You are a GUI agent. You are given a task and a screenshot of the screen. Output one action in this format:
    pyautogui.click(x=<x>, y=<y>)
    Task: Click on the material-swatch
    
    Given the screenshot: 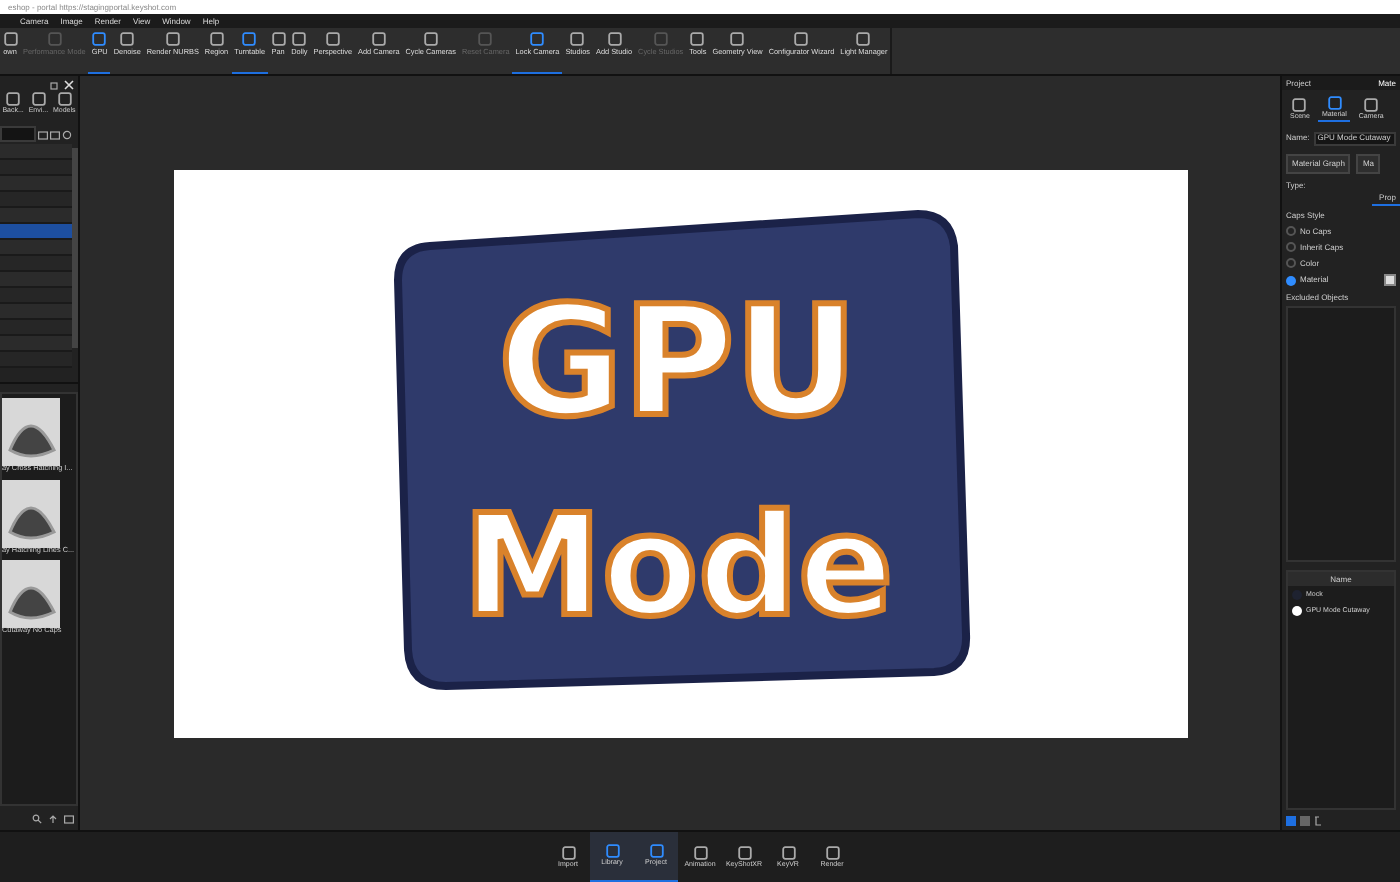 What is the action you would take?
    pyautogui.click(x=1390, y=280)
    